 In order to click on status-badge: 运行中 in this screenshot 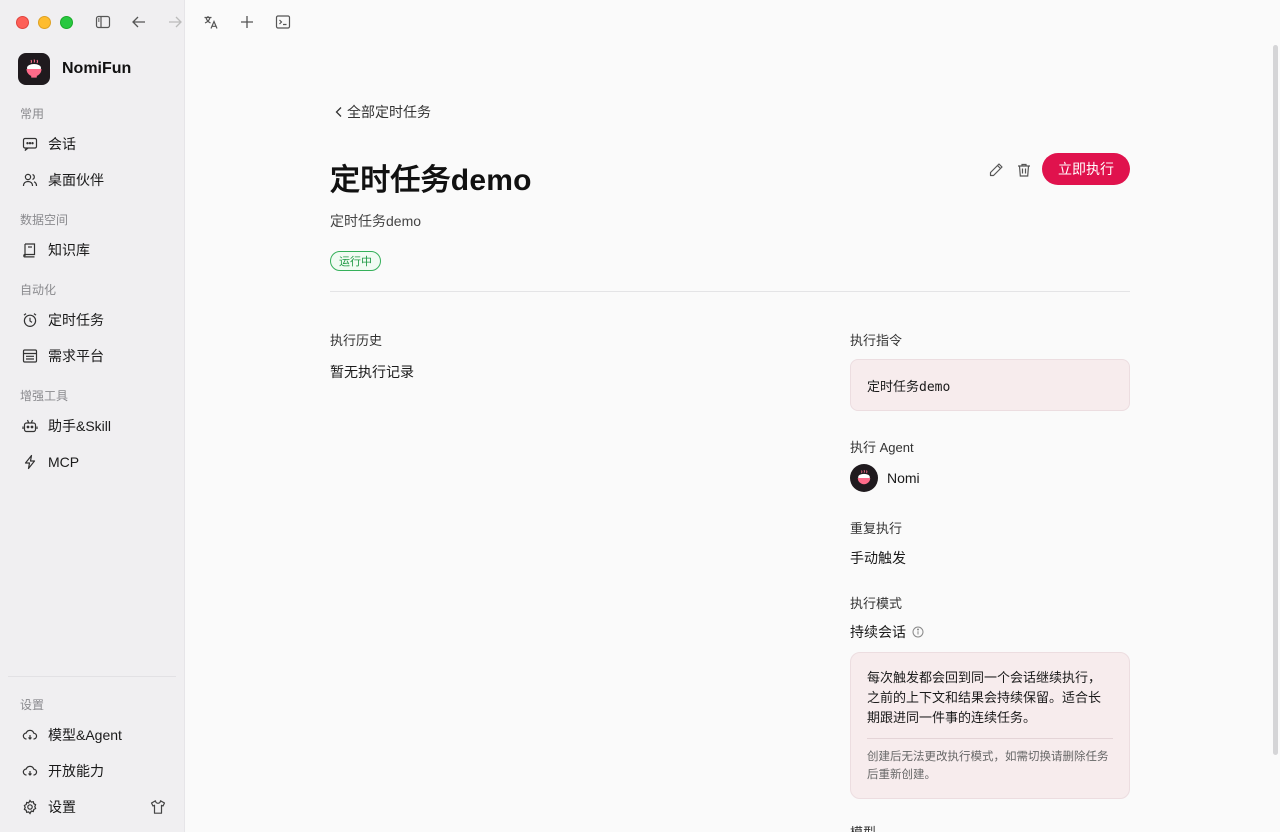, I will do `click(355, 261)`.